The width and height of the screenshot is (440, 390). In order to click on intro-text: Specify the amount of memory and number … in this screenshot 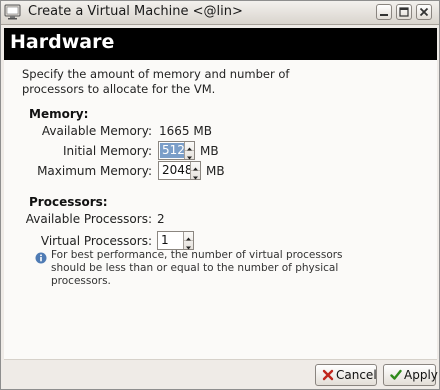, I will do `click(156, 81)`.